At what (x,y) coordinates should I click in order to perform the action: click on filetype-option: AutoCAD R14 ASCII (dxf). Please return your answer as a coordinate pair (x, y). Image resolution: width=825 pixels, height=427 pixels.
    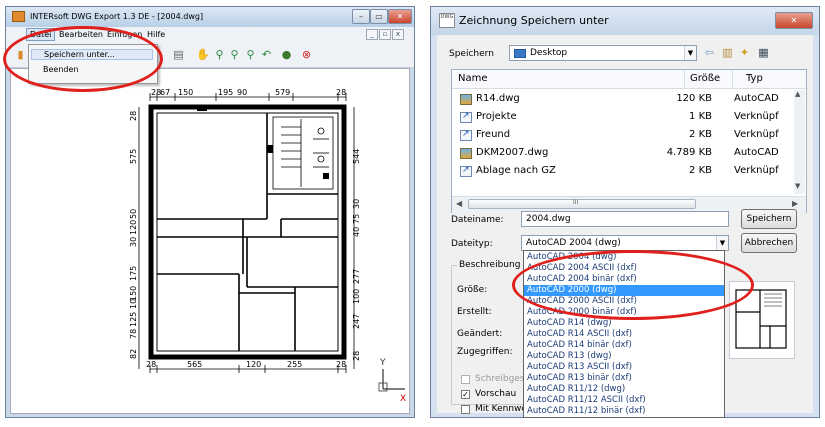
    Looking at the image, I should click on (624, 334).